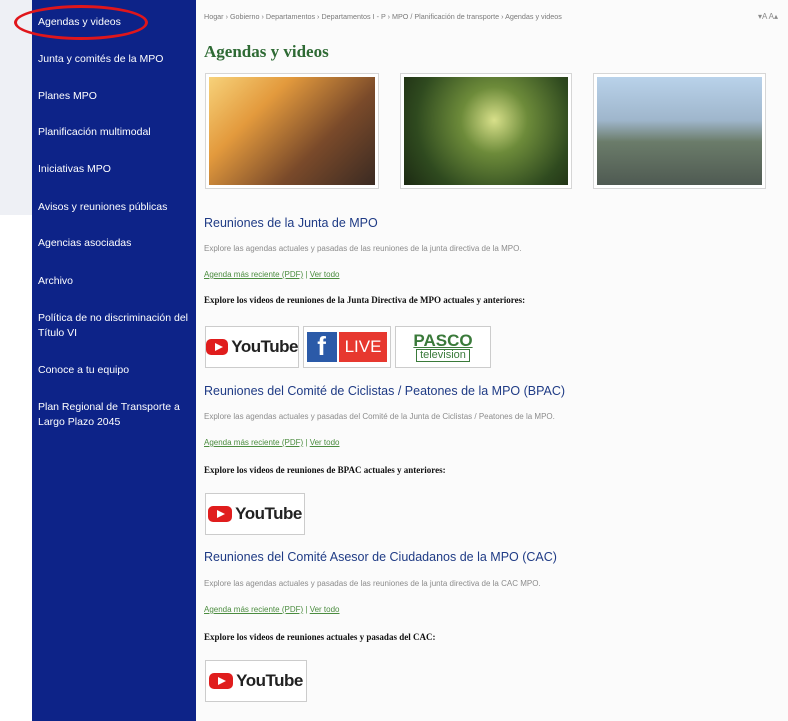 This screenshot has height=721, width=788. Describe the element at coordinates (768, 16) in the screenshot. I see `font-size-controls: ▾A A▴` at that location.